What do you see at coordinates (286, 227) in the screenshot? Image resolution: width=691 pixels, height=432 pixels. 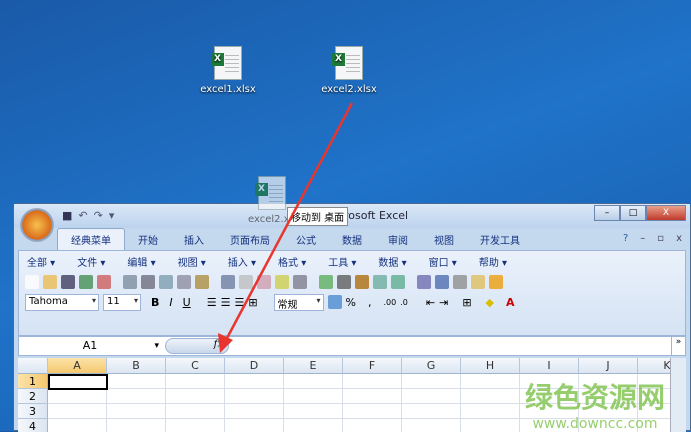 I see `red-arrow-annotation` at bounding box center [286, 227].